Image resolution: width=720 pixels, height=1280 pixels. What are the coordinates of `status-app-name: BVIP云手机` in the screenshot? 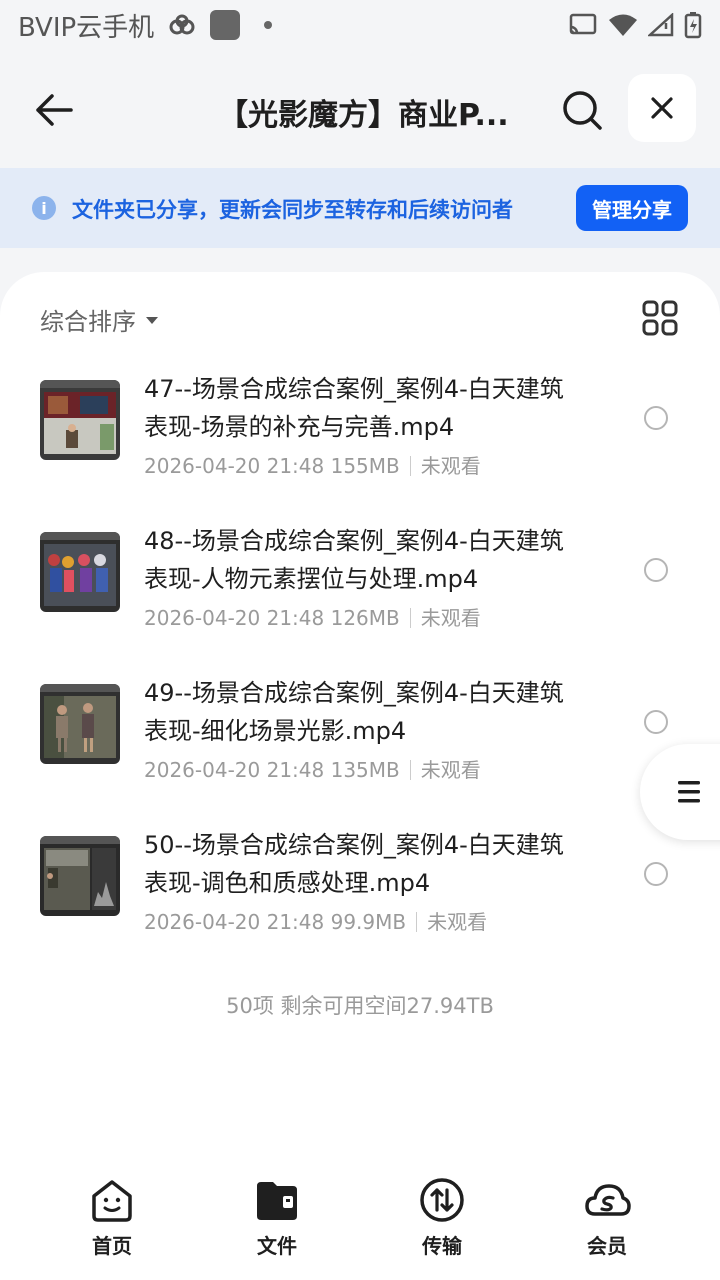 It's located at (86, 27).